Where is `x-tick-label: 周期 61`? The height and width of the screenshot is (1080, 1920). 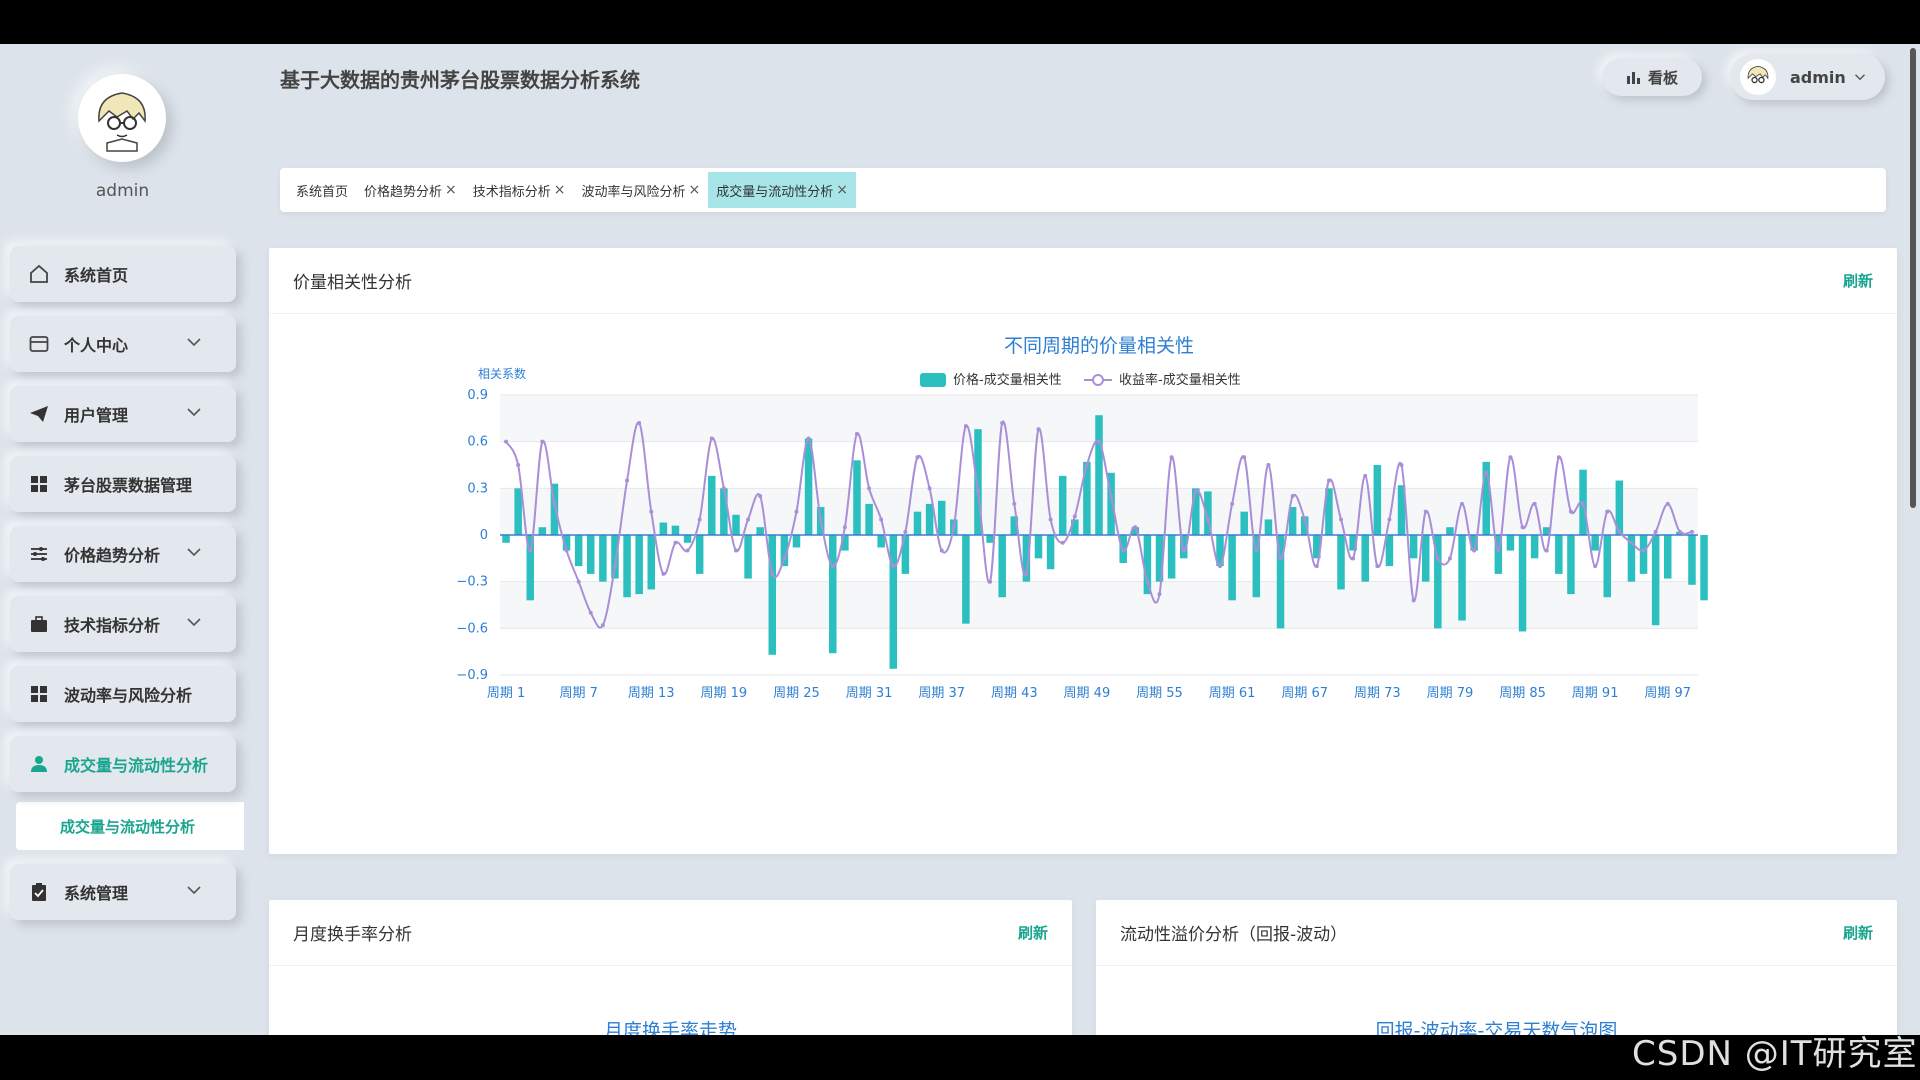 x-tick-label: 周期 61 is located at coordinates (1232, 693).